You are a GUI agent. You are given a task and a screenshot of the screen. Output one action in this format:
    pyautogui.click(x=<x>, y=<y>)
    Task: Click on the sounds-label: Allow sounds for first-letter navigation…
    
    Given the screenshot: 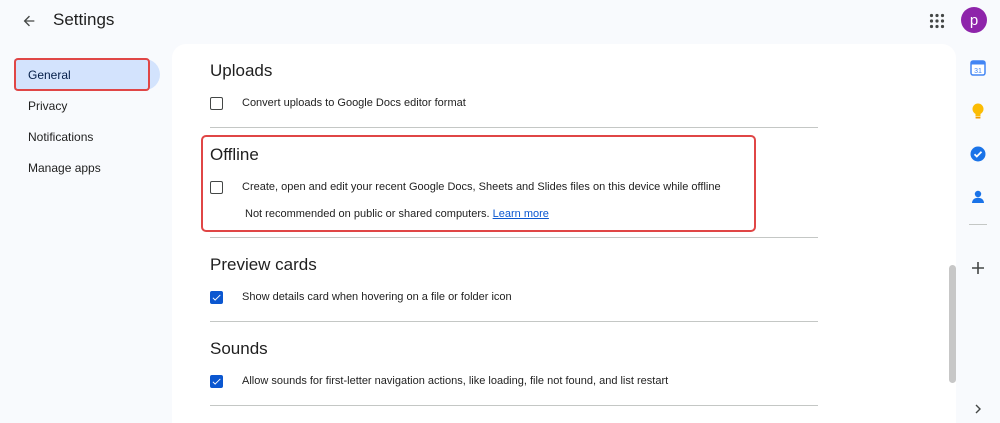 What is the action you would take?
    pyautogui.click(x=455, y=381)
    